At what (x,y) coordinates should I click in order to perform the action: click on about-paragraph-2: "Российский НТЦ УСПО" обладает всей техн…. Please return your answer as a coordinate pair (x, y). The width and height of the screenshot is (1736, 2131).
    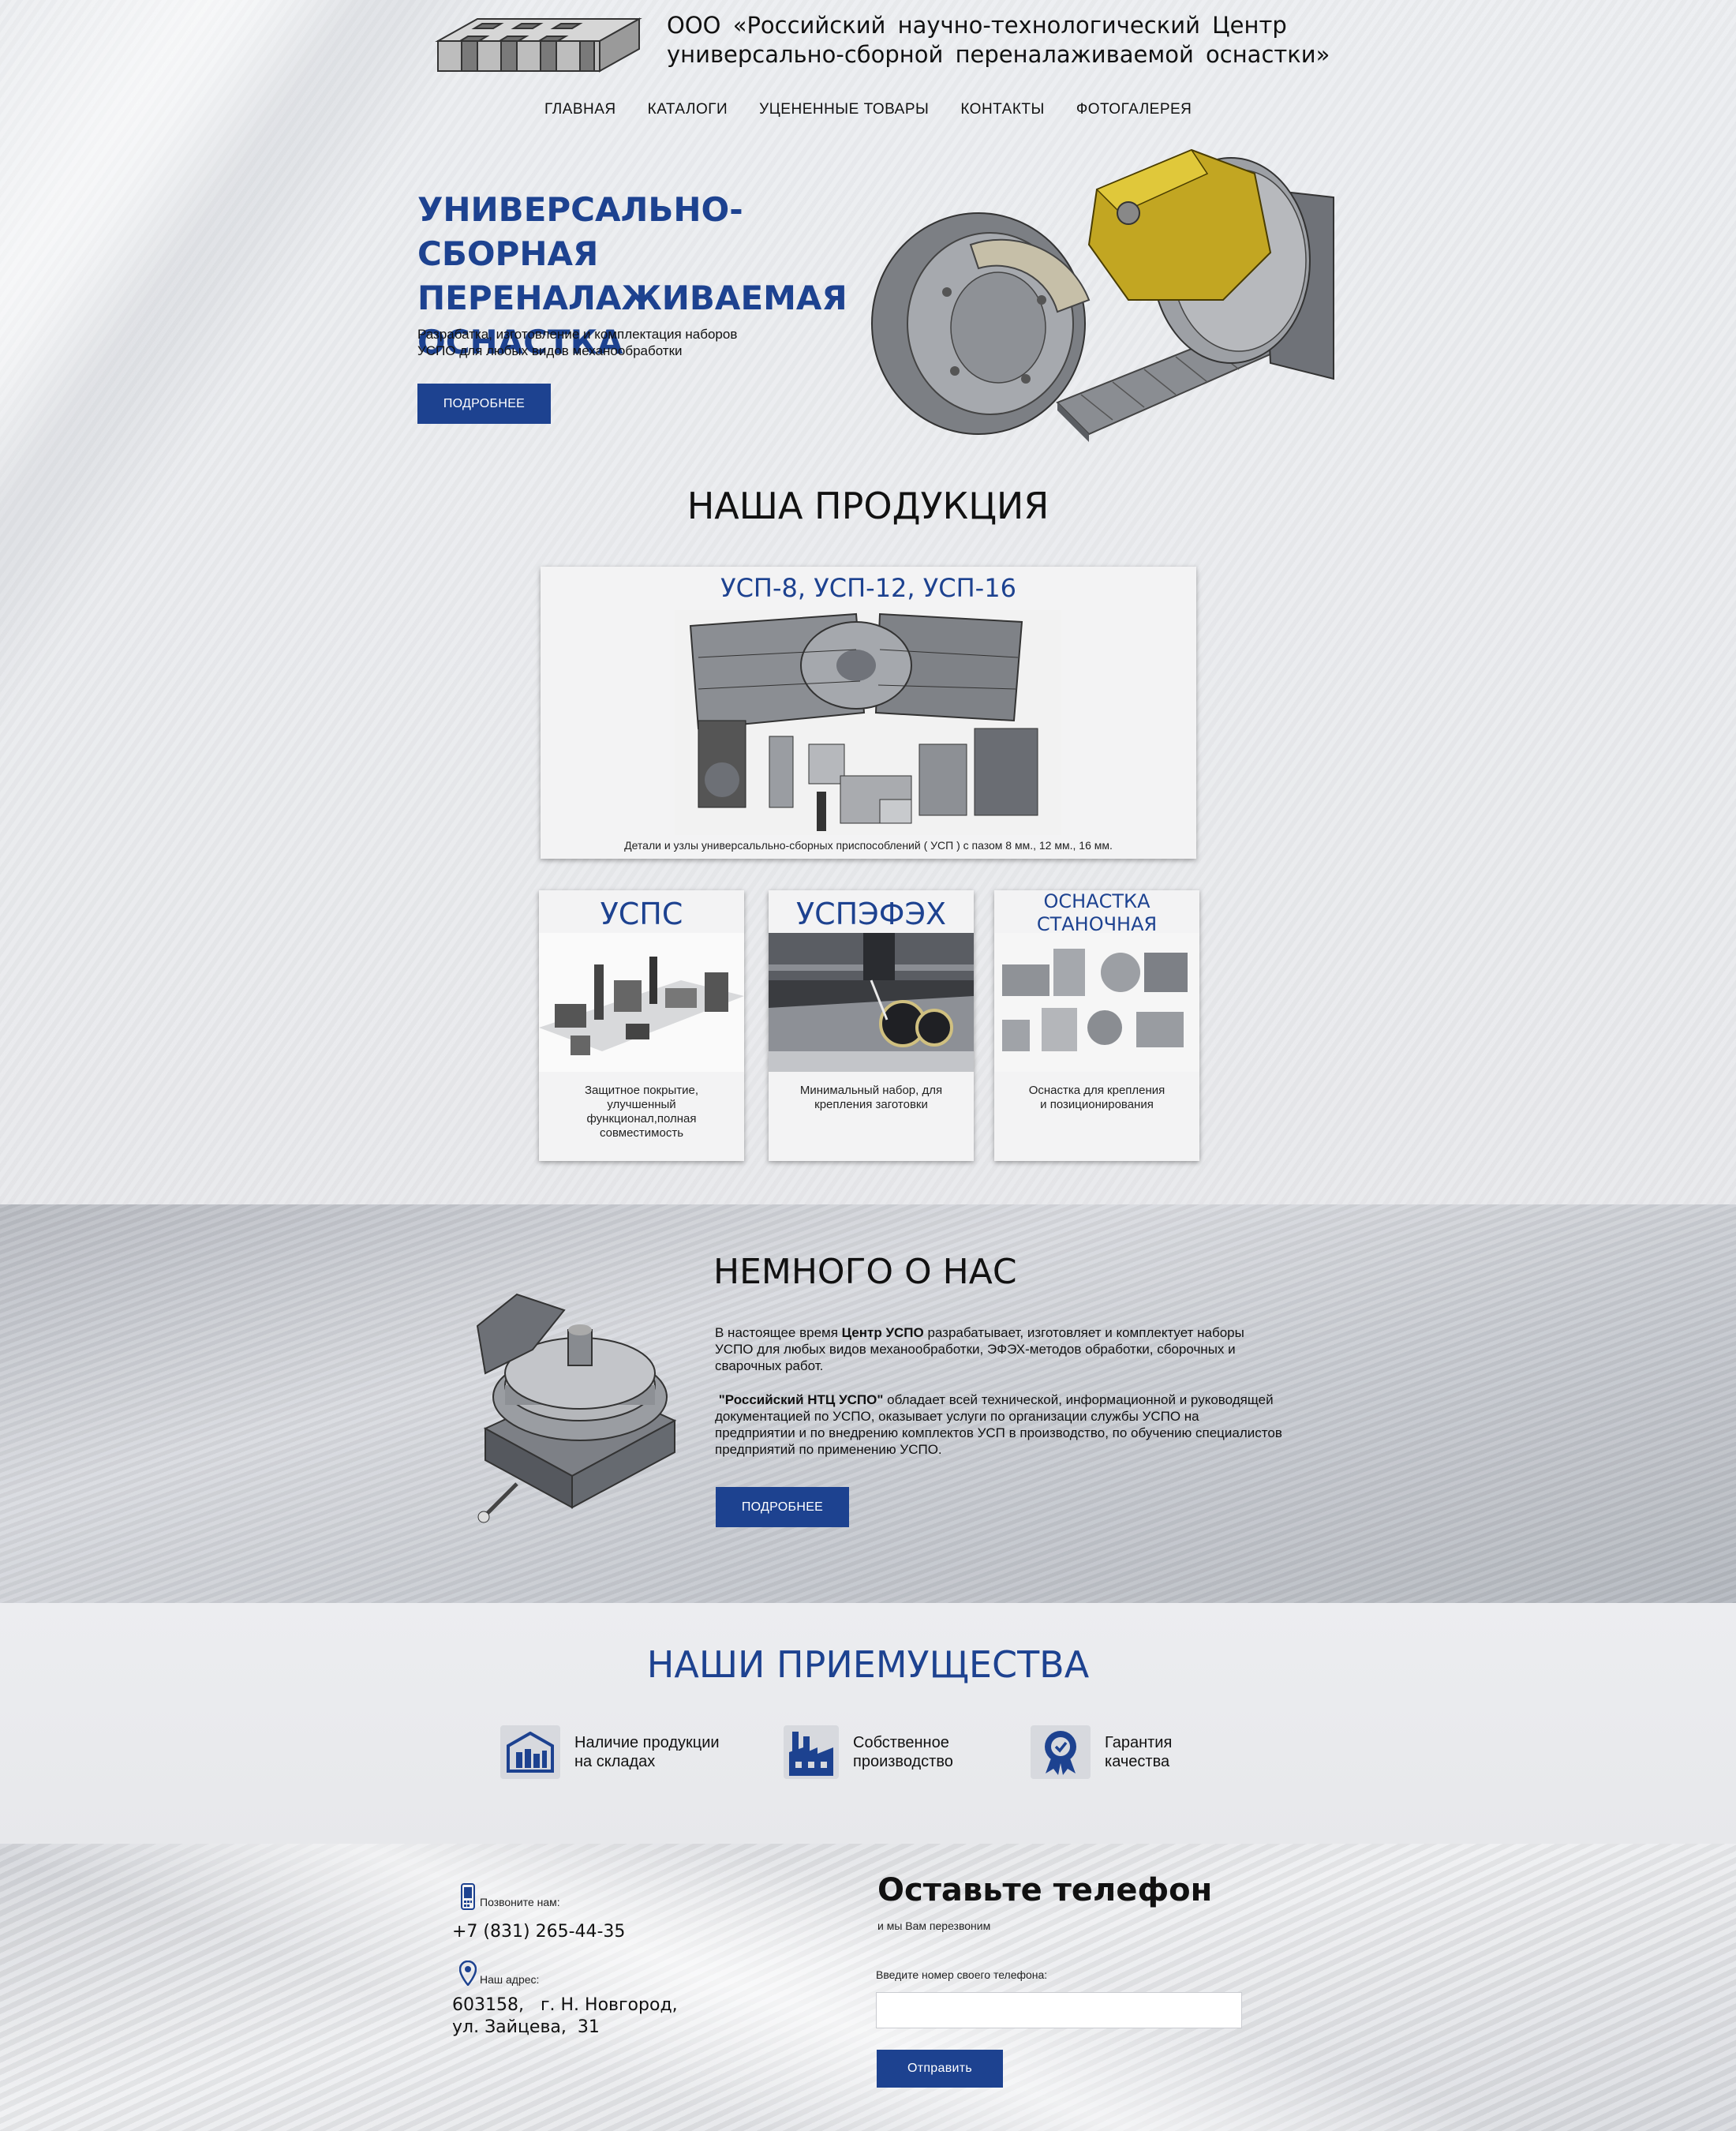
    Looking at the image, I should click on (999, 1424).